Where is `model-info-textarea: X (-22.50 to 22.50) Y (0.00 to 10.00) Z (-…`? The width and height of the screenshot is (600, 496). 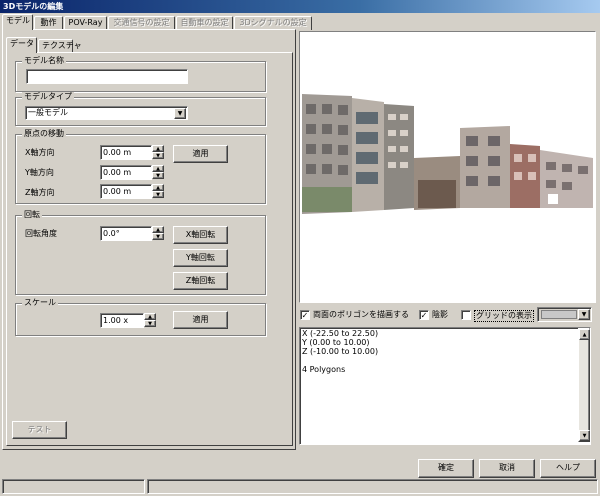
model-info-textarea: X (-22.50 to 22.50) Y (0.00 to 10.00) Z (-… is located at coordinates (445, 386).